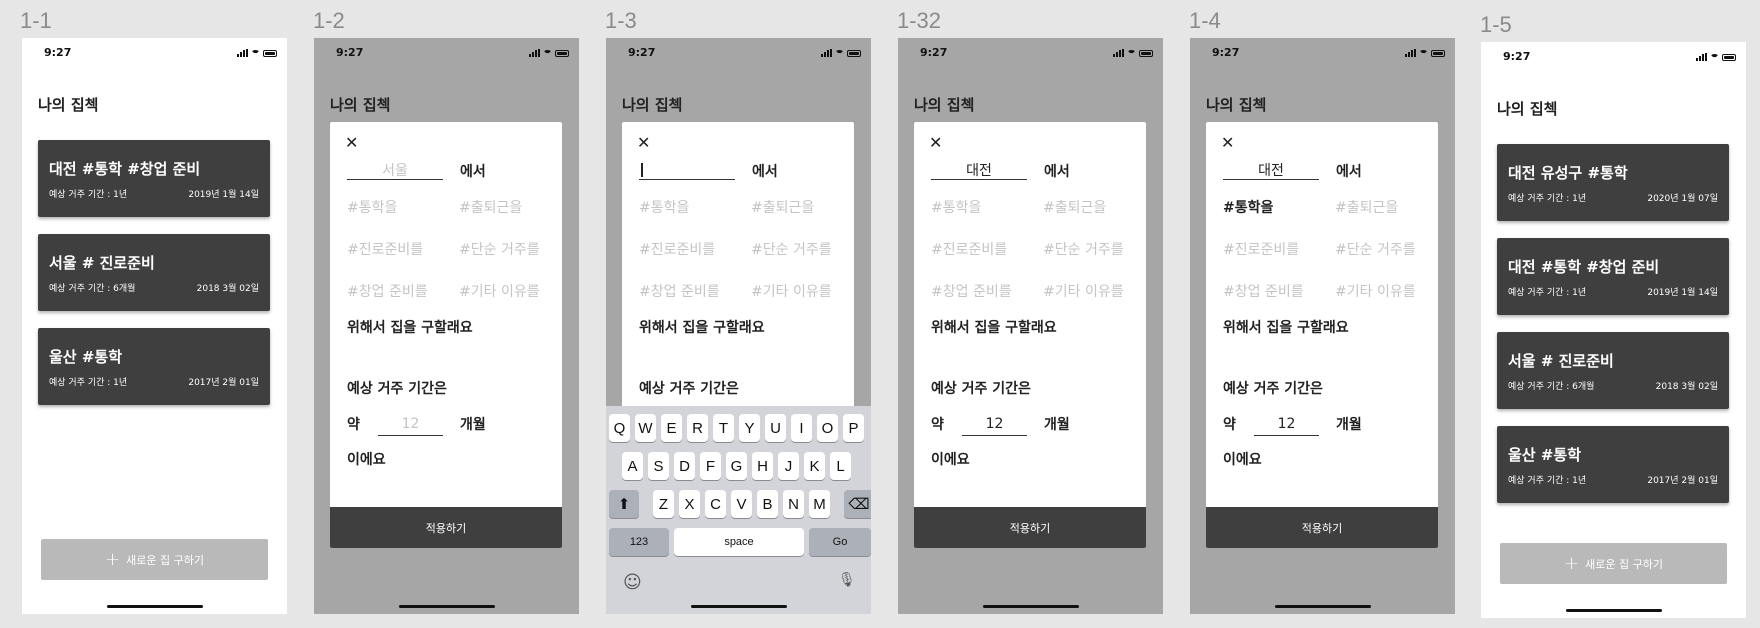 The height and width of the screenshot is (628, 1760). I want to click on key-s: S, so click(658, 466).